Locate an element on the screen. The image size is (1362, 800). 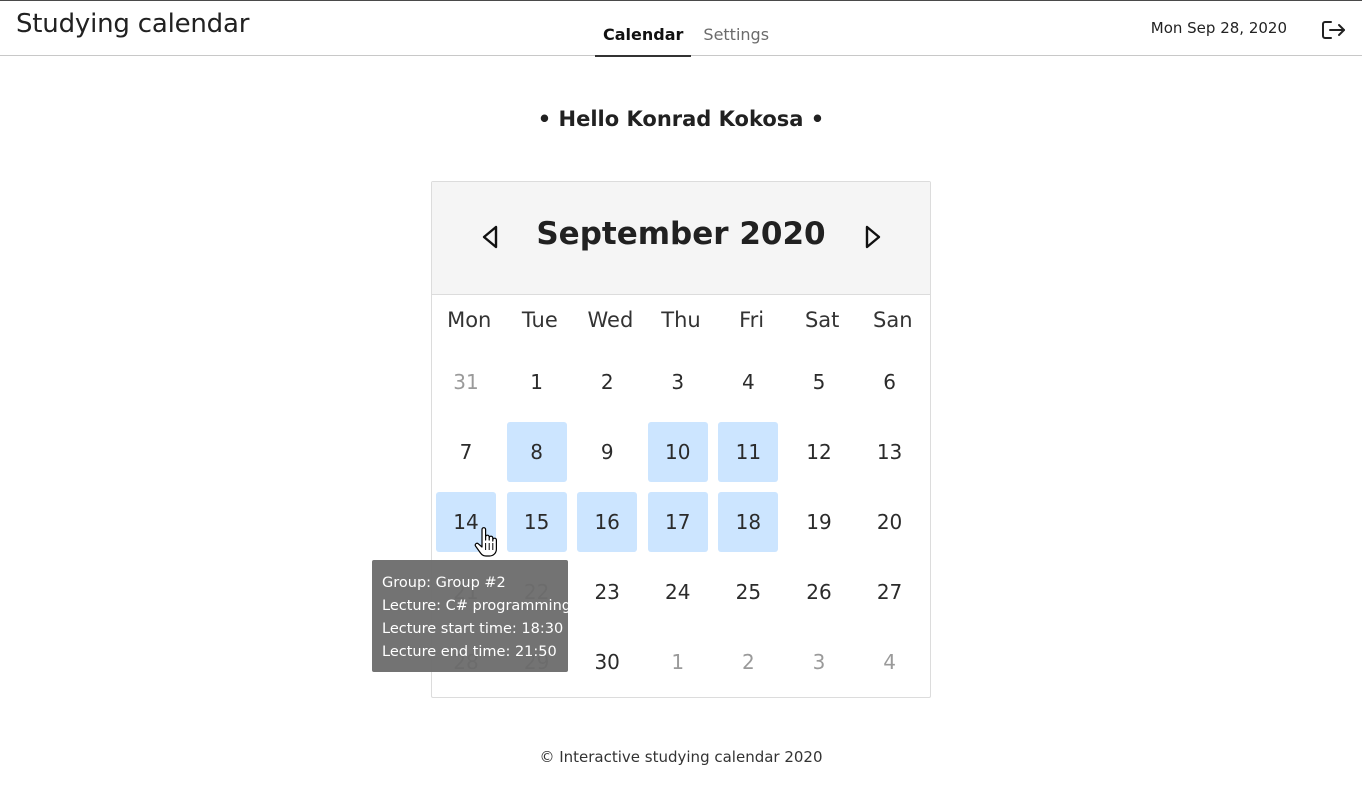
weekday-row: Mon Tue Wed Thu Fri Sat San is located at coordinates (681, 320).